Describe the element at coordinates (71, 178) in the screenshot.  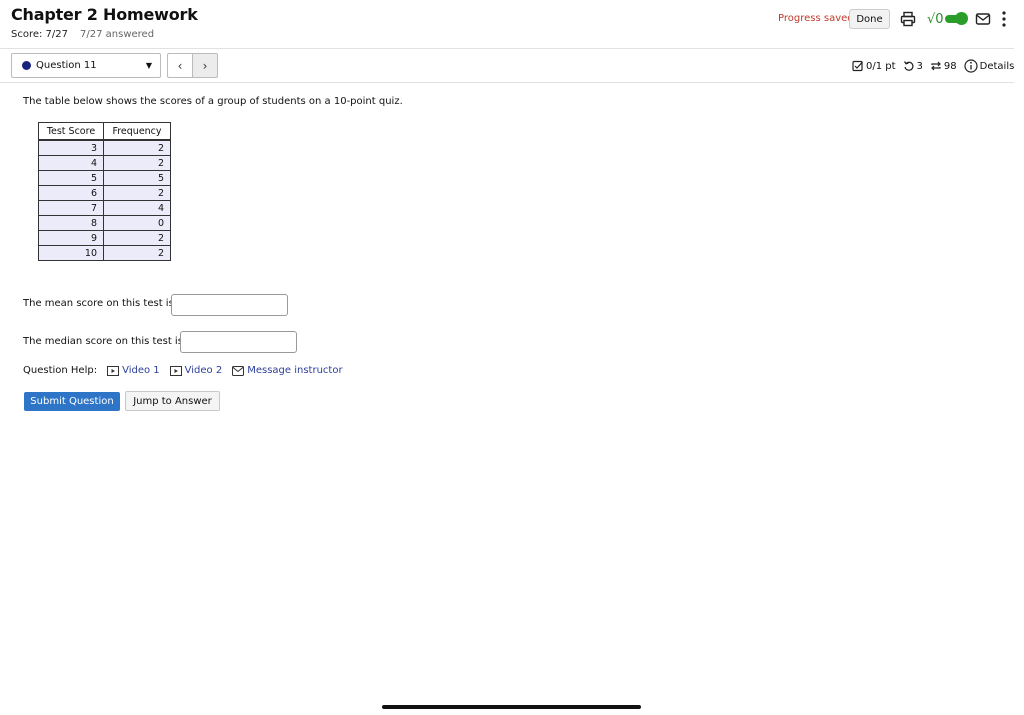
I see `score-cell: 5` at that location.